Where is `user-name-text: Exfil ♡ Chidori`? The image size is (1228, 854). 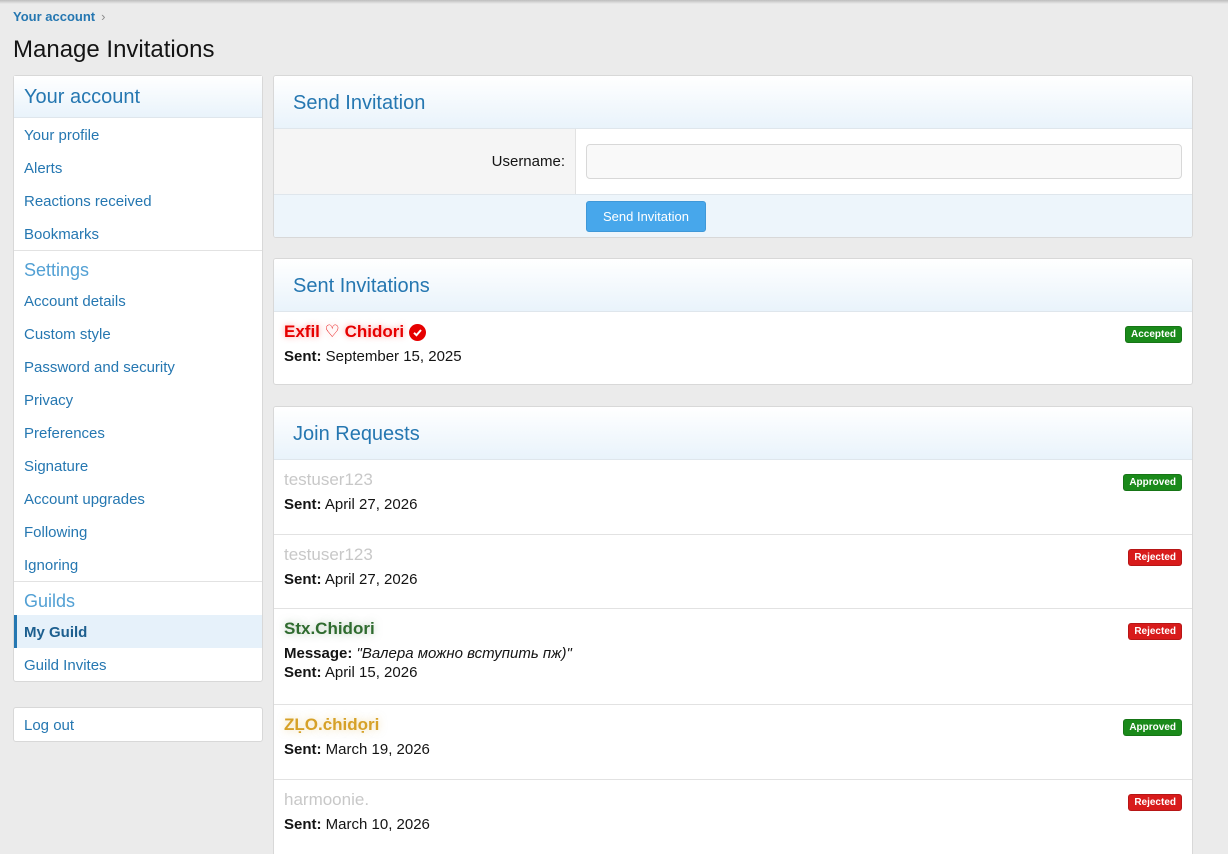
user-name-text: Exfil ♡ Chidori is located at coordinates (344, 332).